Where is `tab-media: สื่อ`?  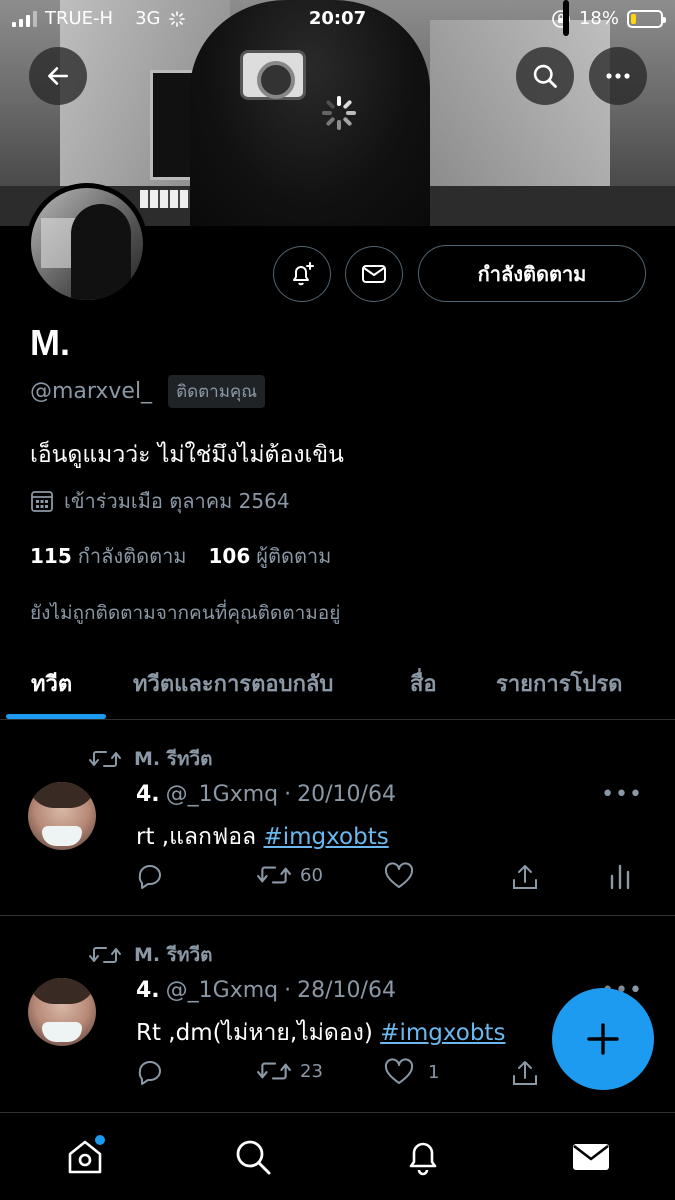
tab-media: สื่อ is located at coordinates (423, 683).